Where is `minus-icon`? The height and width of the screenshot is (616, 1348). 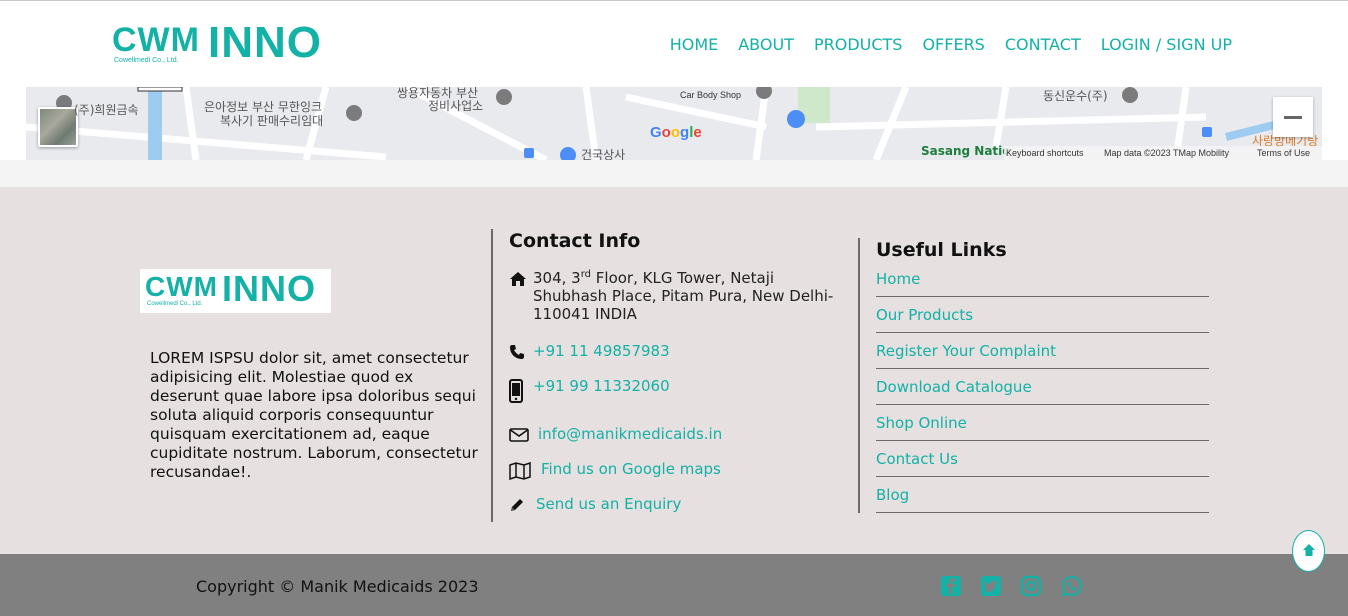 minus-icon is located at coordinates (1293, 117).